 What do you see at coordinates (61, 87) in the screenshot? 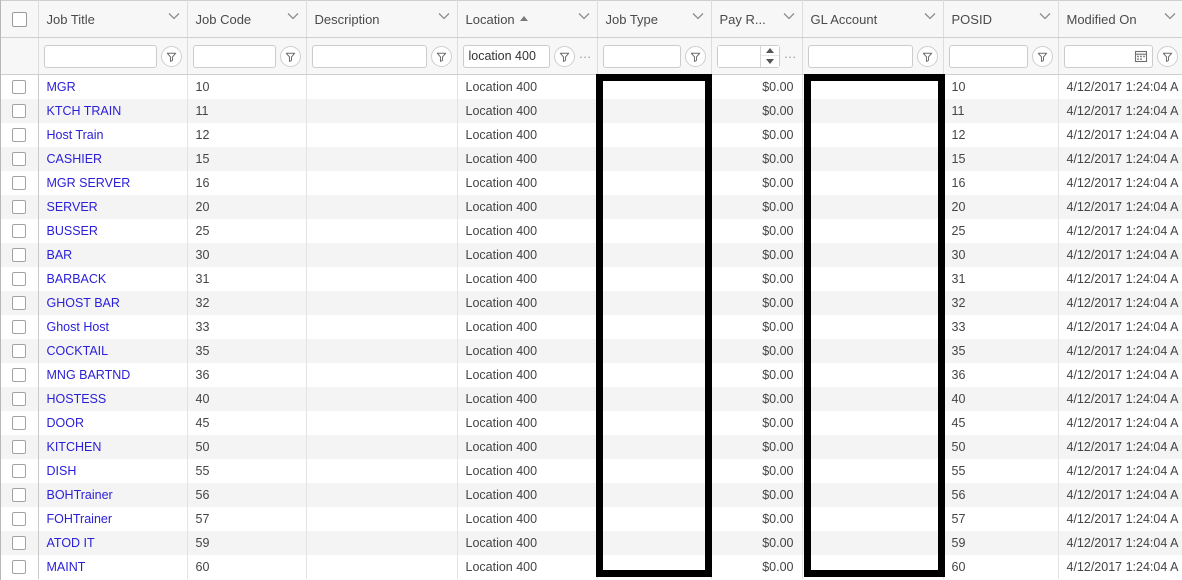
I see `job-title-link: MGR` at bounding box center [61, 87].